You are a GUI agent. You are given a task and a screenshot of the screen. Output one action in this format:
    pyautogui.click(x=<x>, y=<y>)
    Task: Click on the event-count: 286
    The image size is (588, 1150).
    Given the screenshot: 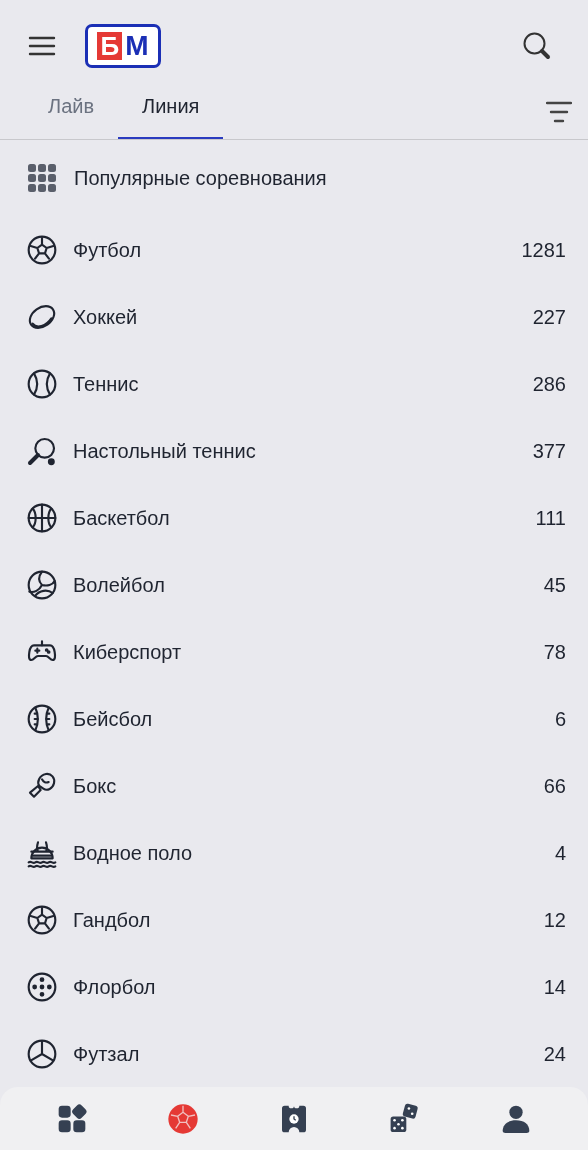 What is the action you would take?
    pyautogui.click(x=549, y=384)
    